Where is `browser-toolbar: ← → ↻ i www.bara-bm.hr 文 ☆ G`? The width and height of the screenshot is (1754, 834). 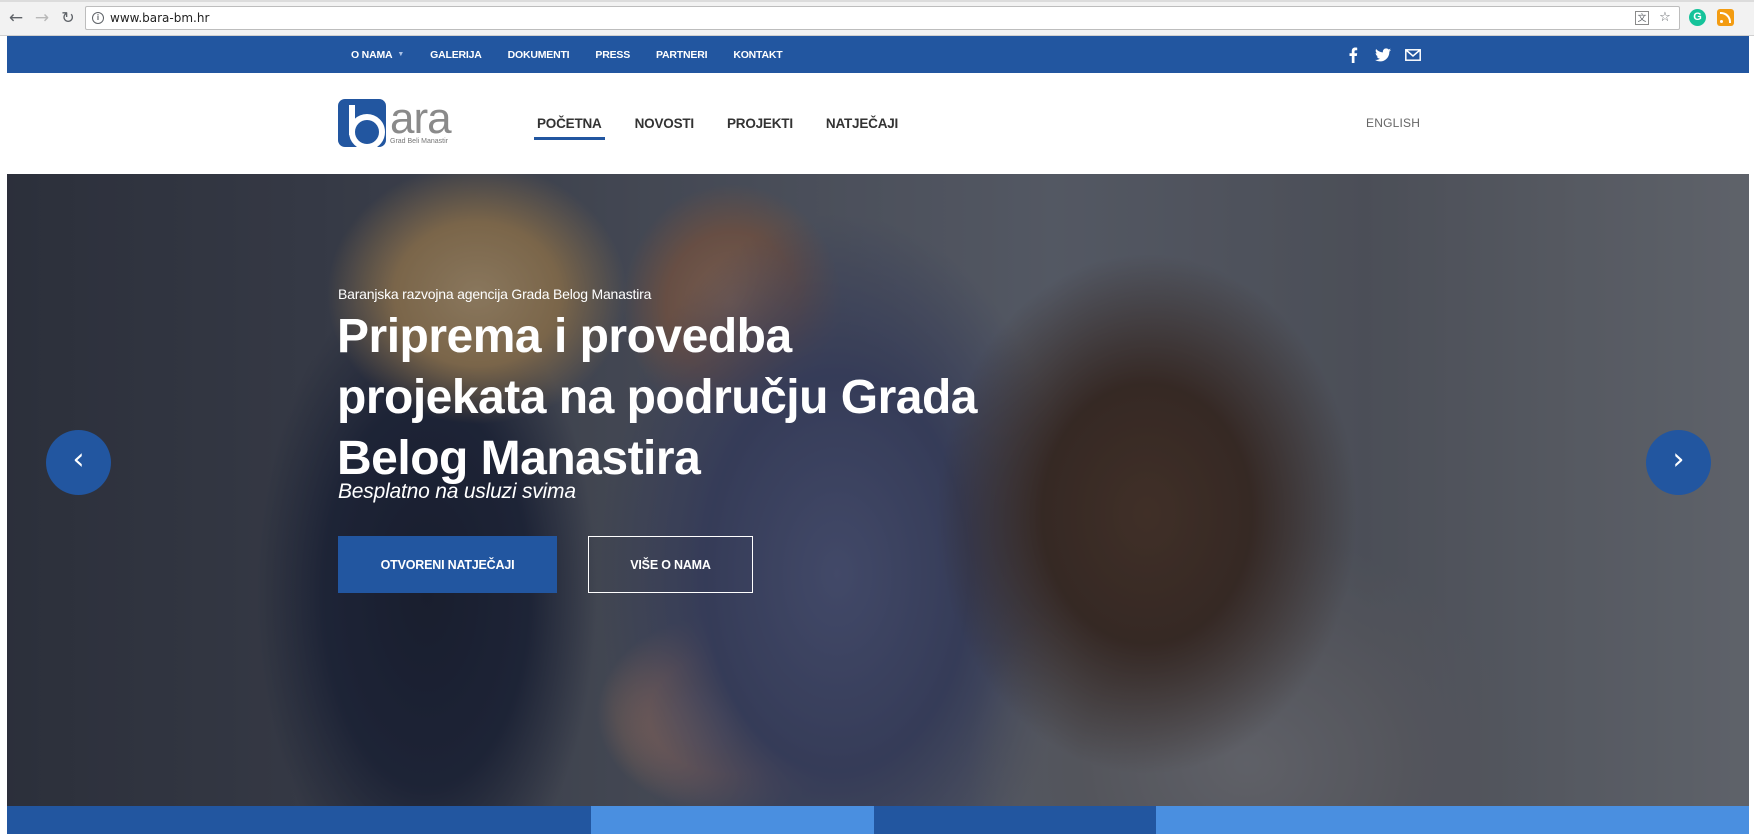 browser-toolbar: ← → ↻ i www.bara-bm.hr 文 ☆ G is located at coordinates (877, 18).